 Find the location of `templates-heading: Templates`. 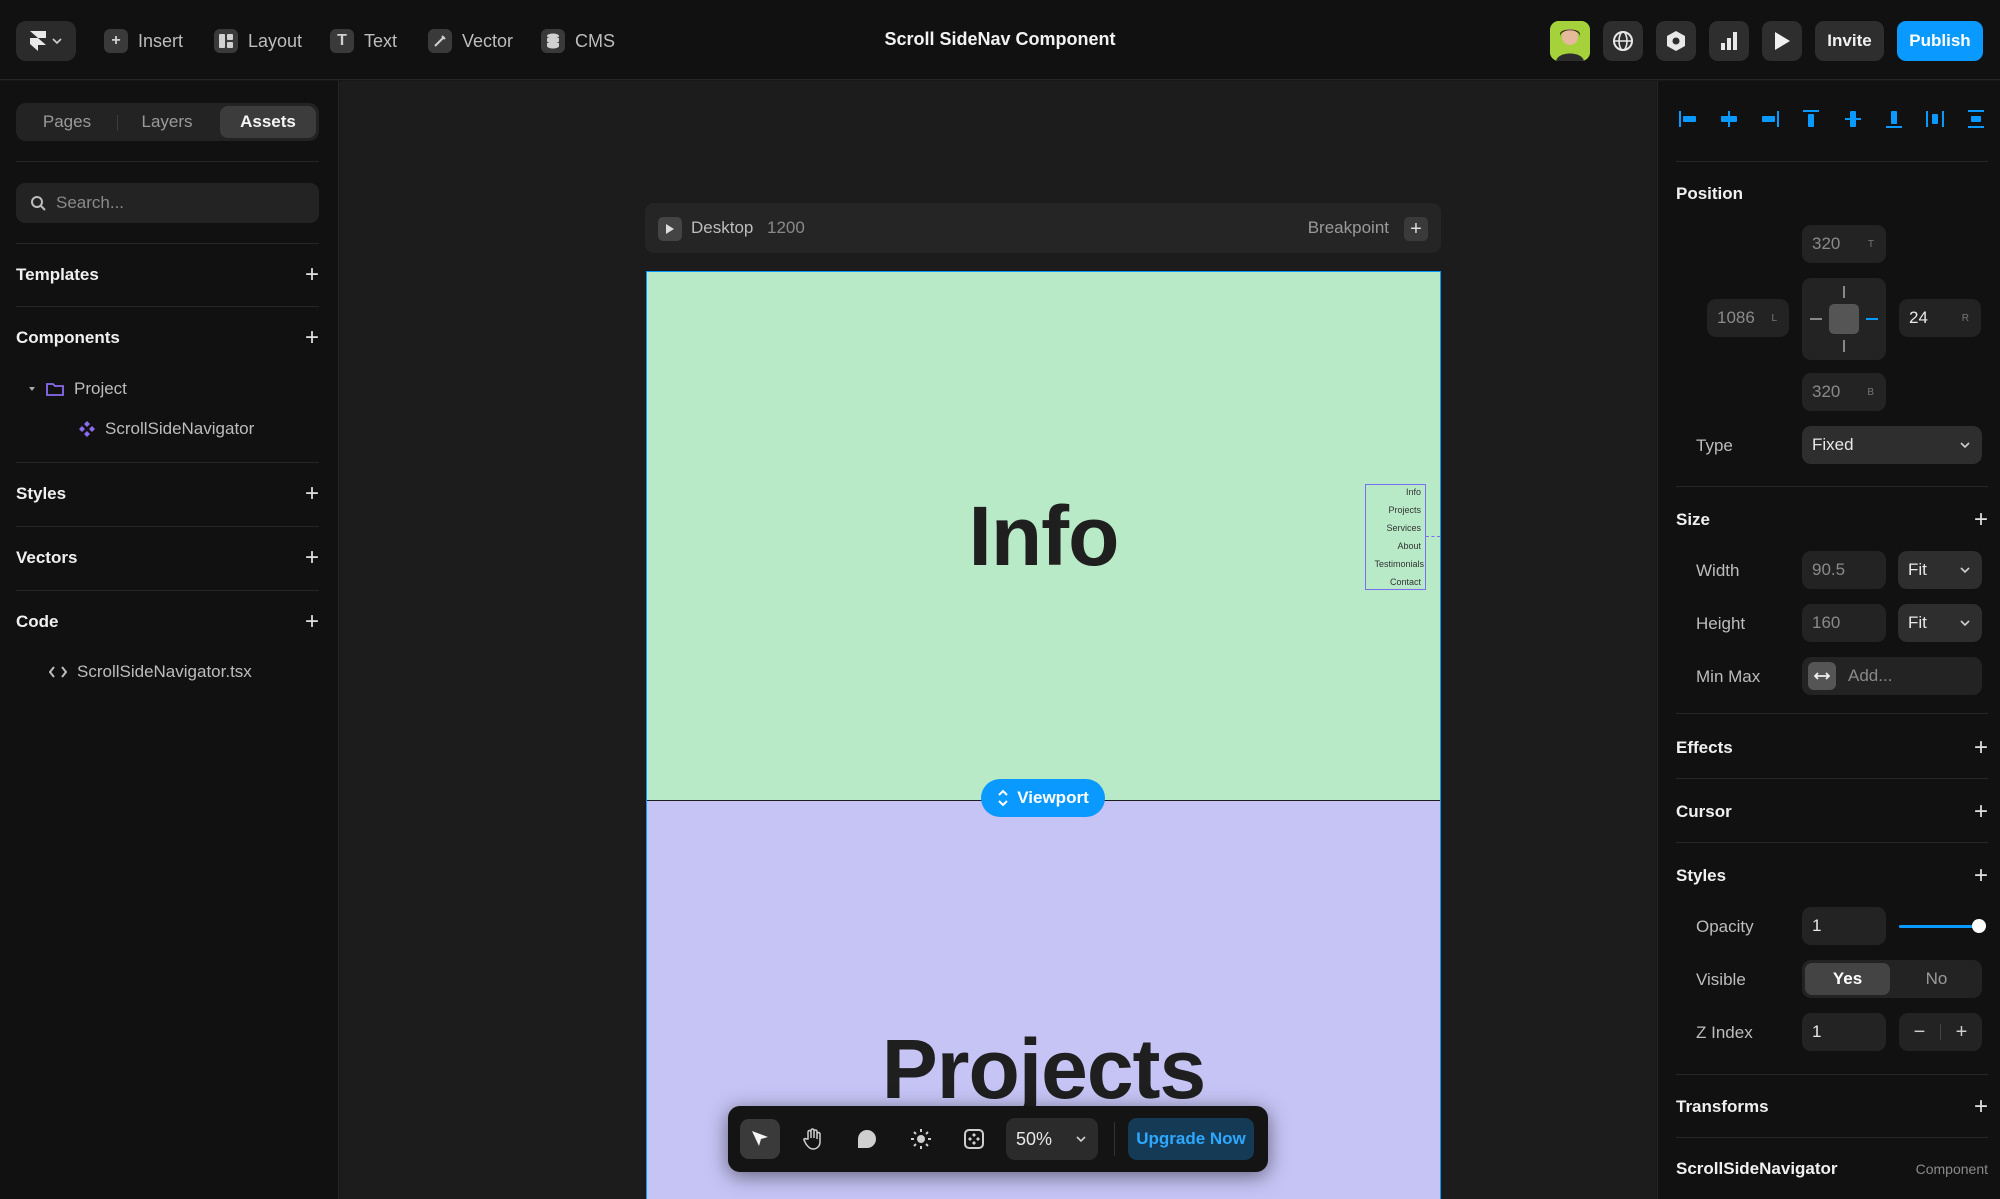

templates-heading: Templates is located at coordinates (57, 274).